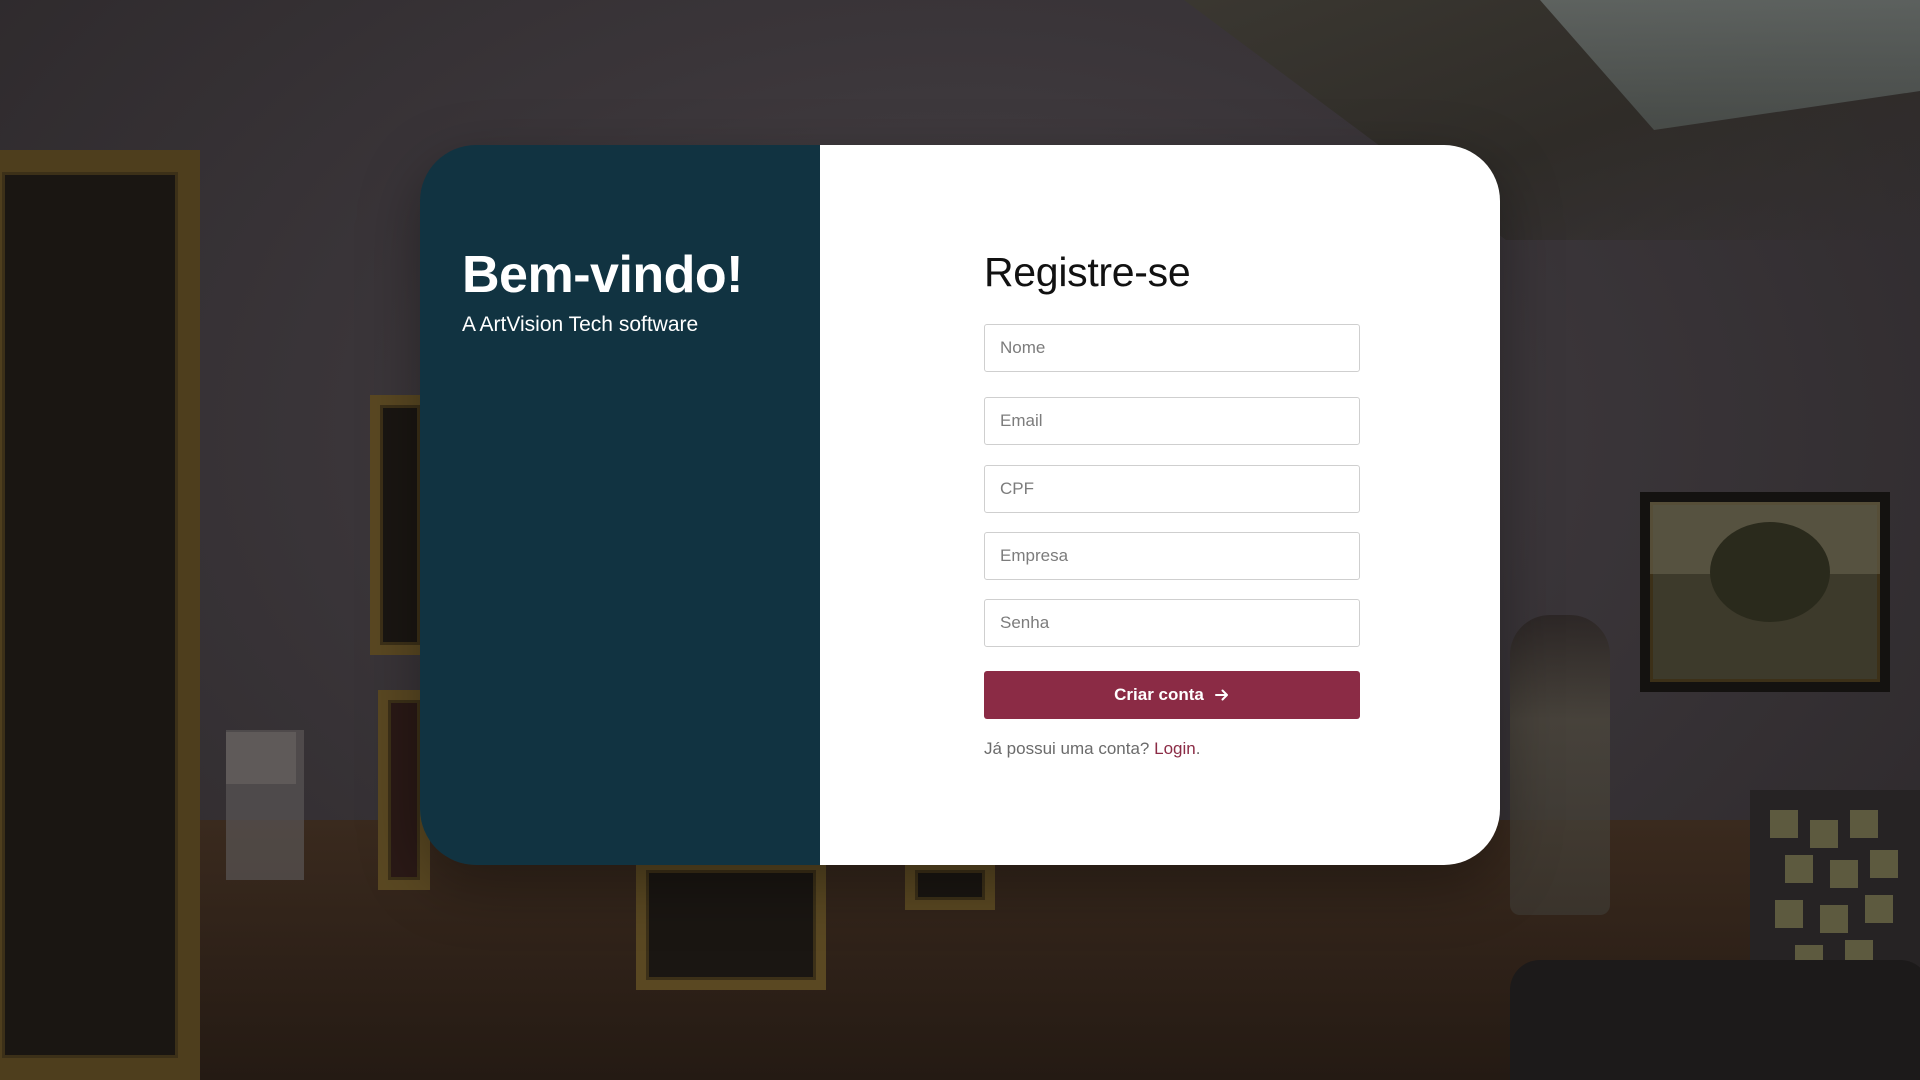 The image size is (1920, 1080). What do you see at coordinates (1172, 623) in the screenshot?
I see `password-input` at bounding box center [1172, 623].